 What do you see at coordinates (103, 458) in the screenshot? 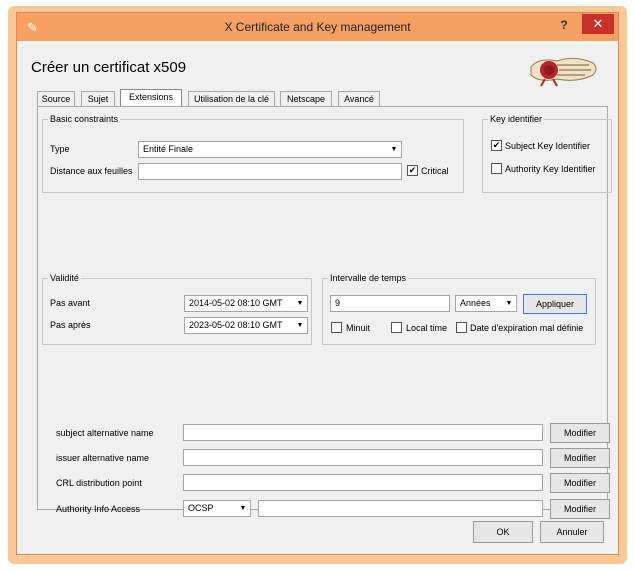
I see `ian-label: issuer alternative name` at bounding box center [103, 458].